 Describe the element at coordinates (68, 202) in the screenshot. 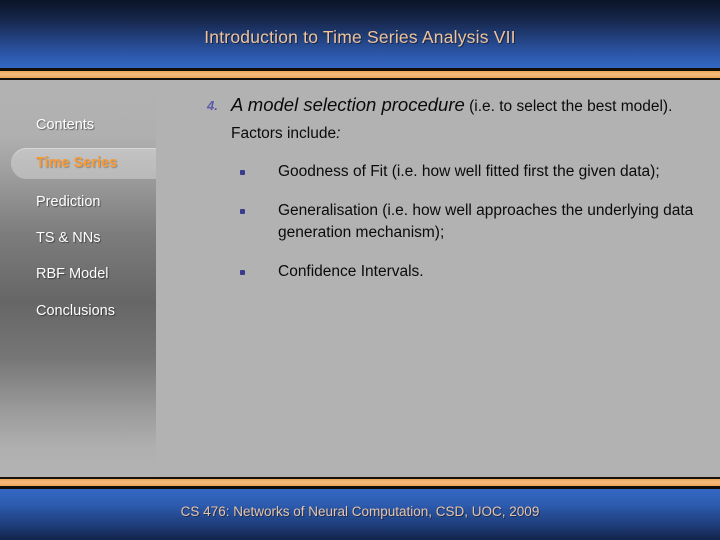

I see `sidebar-item-label: Prediction` at that location.